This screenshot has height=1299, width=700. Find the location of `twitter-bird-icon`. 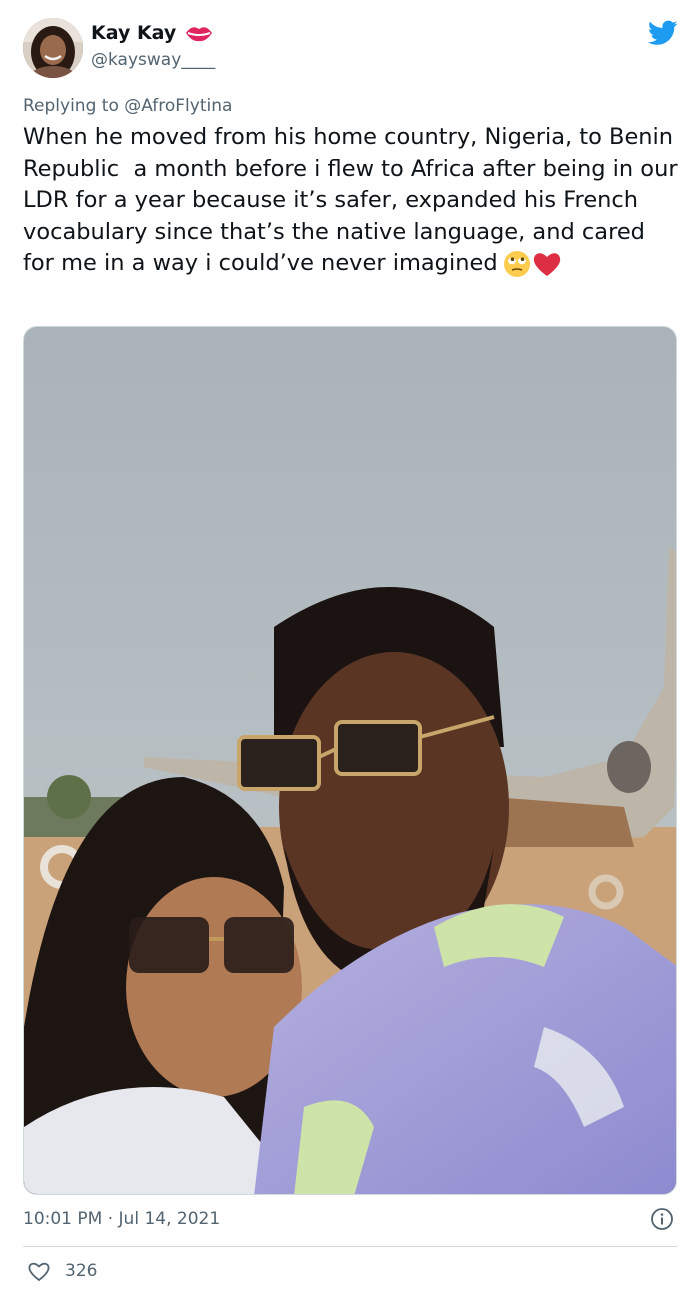

twitter-bird-icon is located at coordinates (663, 33).